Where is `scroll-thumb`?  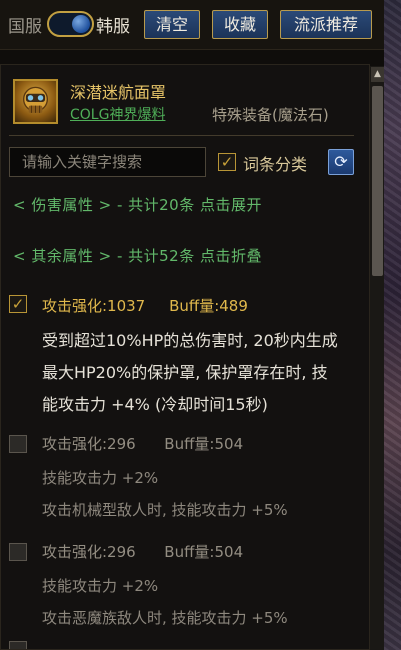 scroll-thumb is located at coordinates (377, 181).